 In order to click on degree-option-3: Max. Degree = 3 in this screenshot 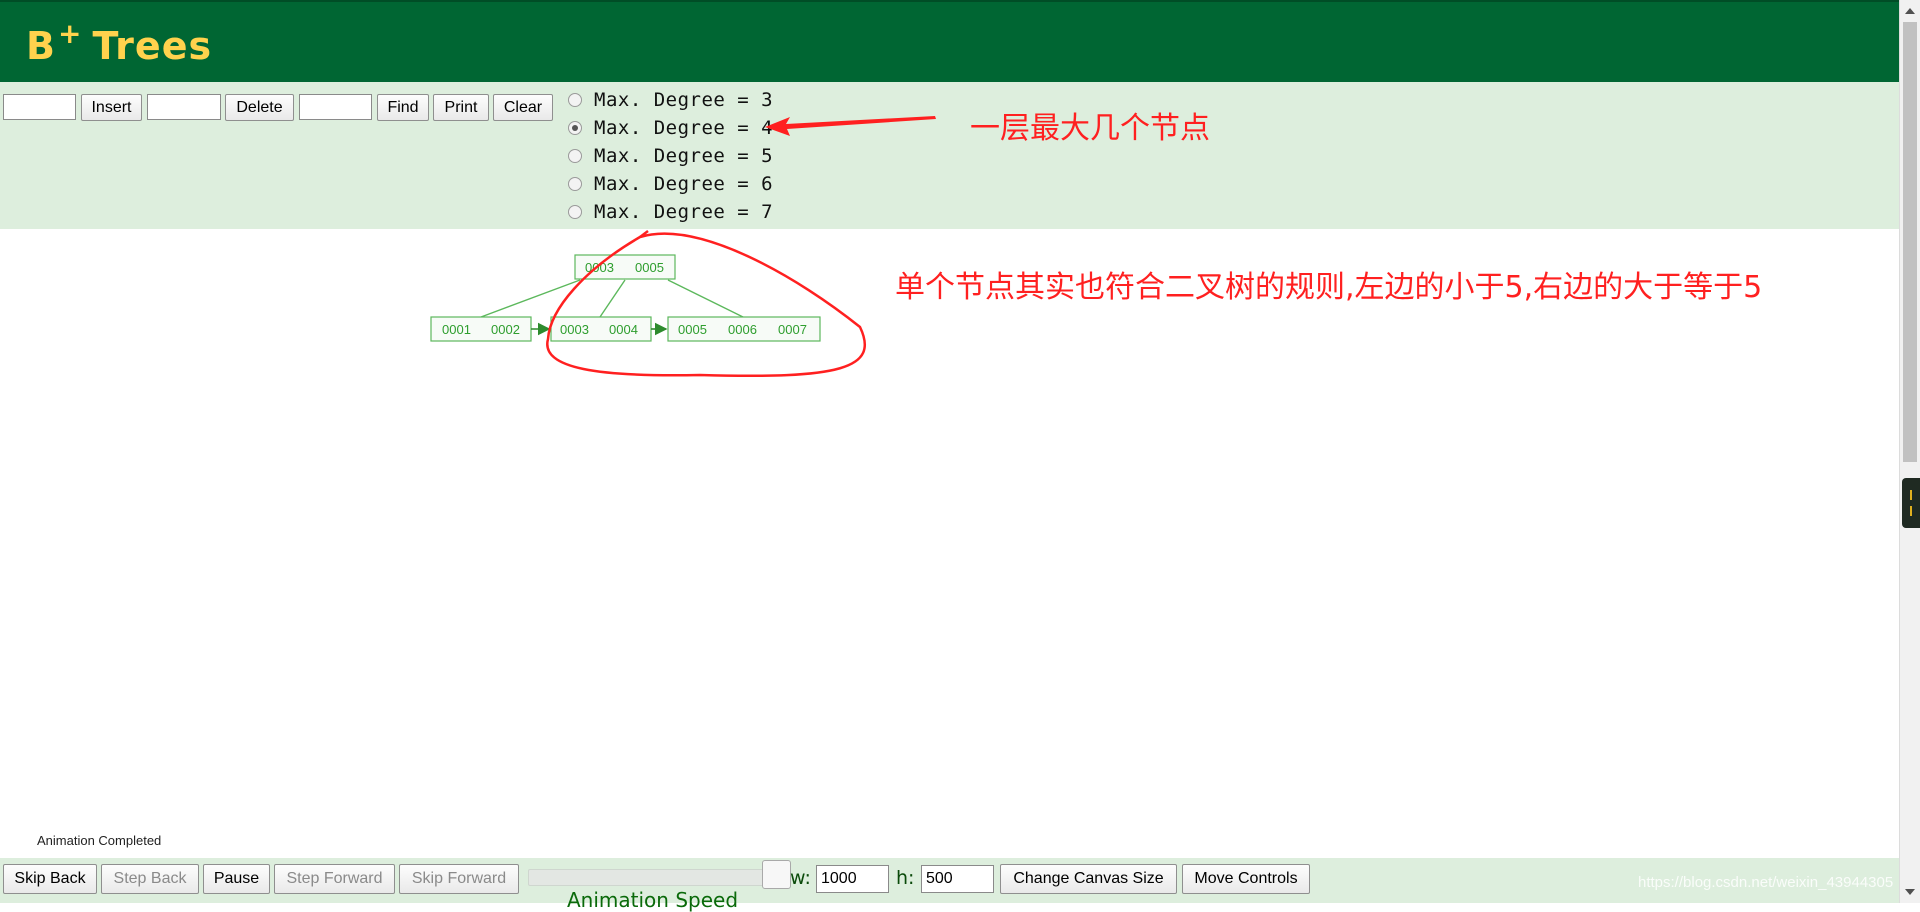, I will do `click(670, 100)`.